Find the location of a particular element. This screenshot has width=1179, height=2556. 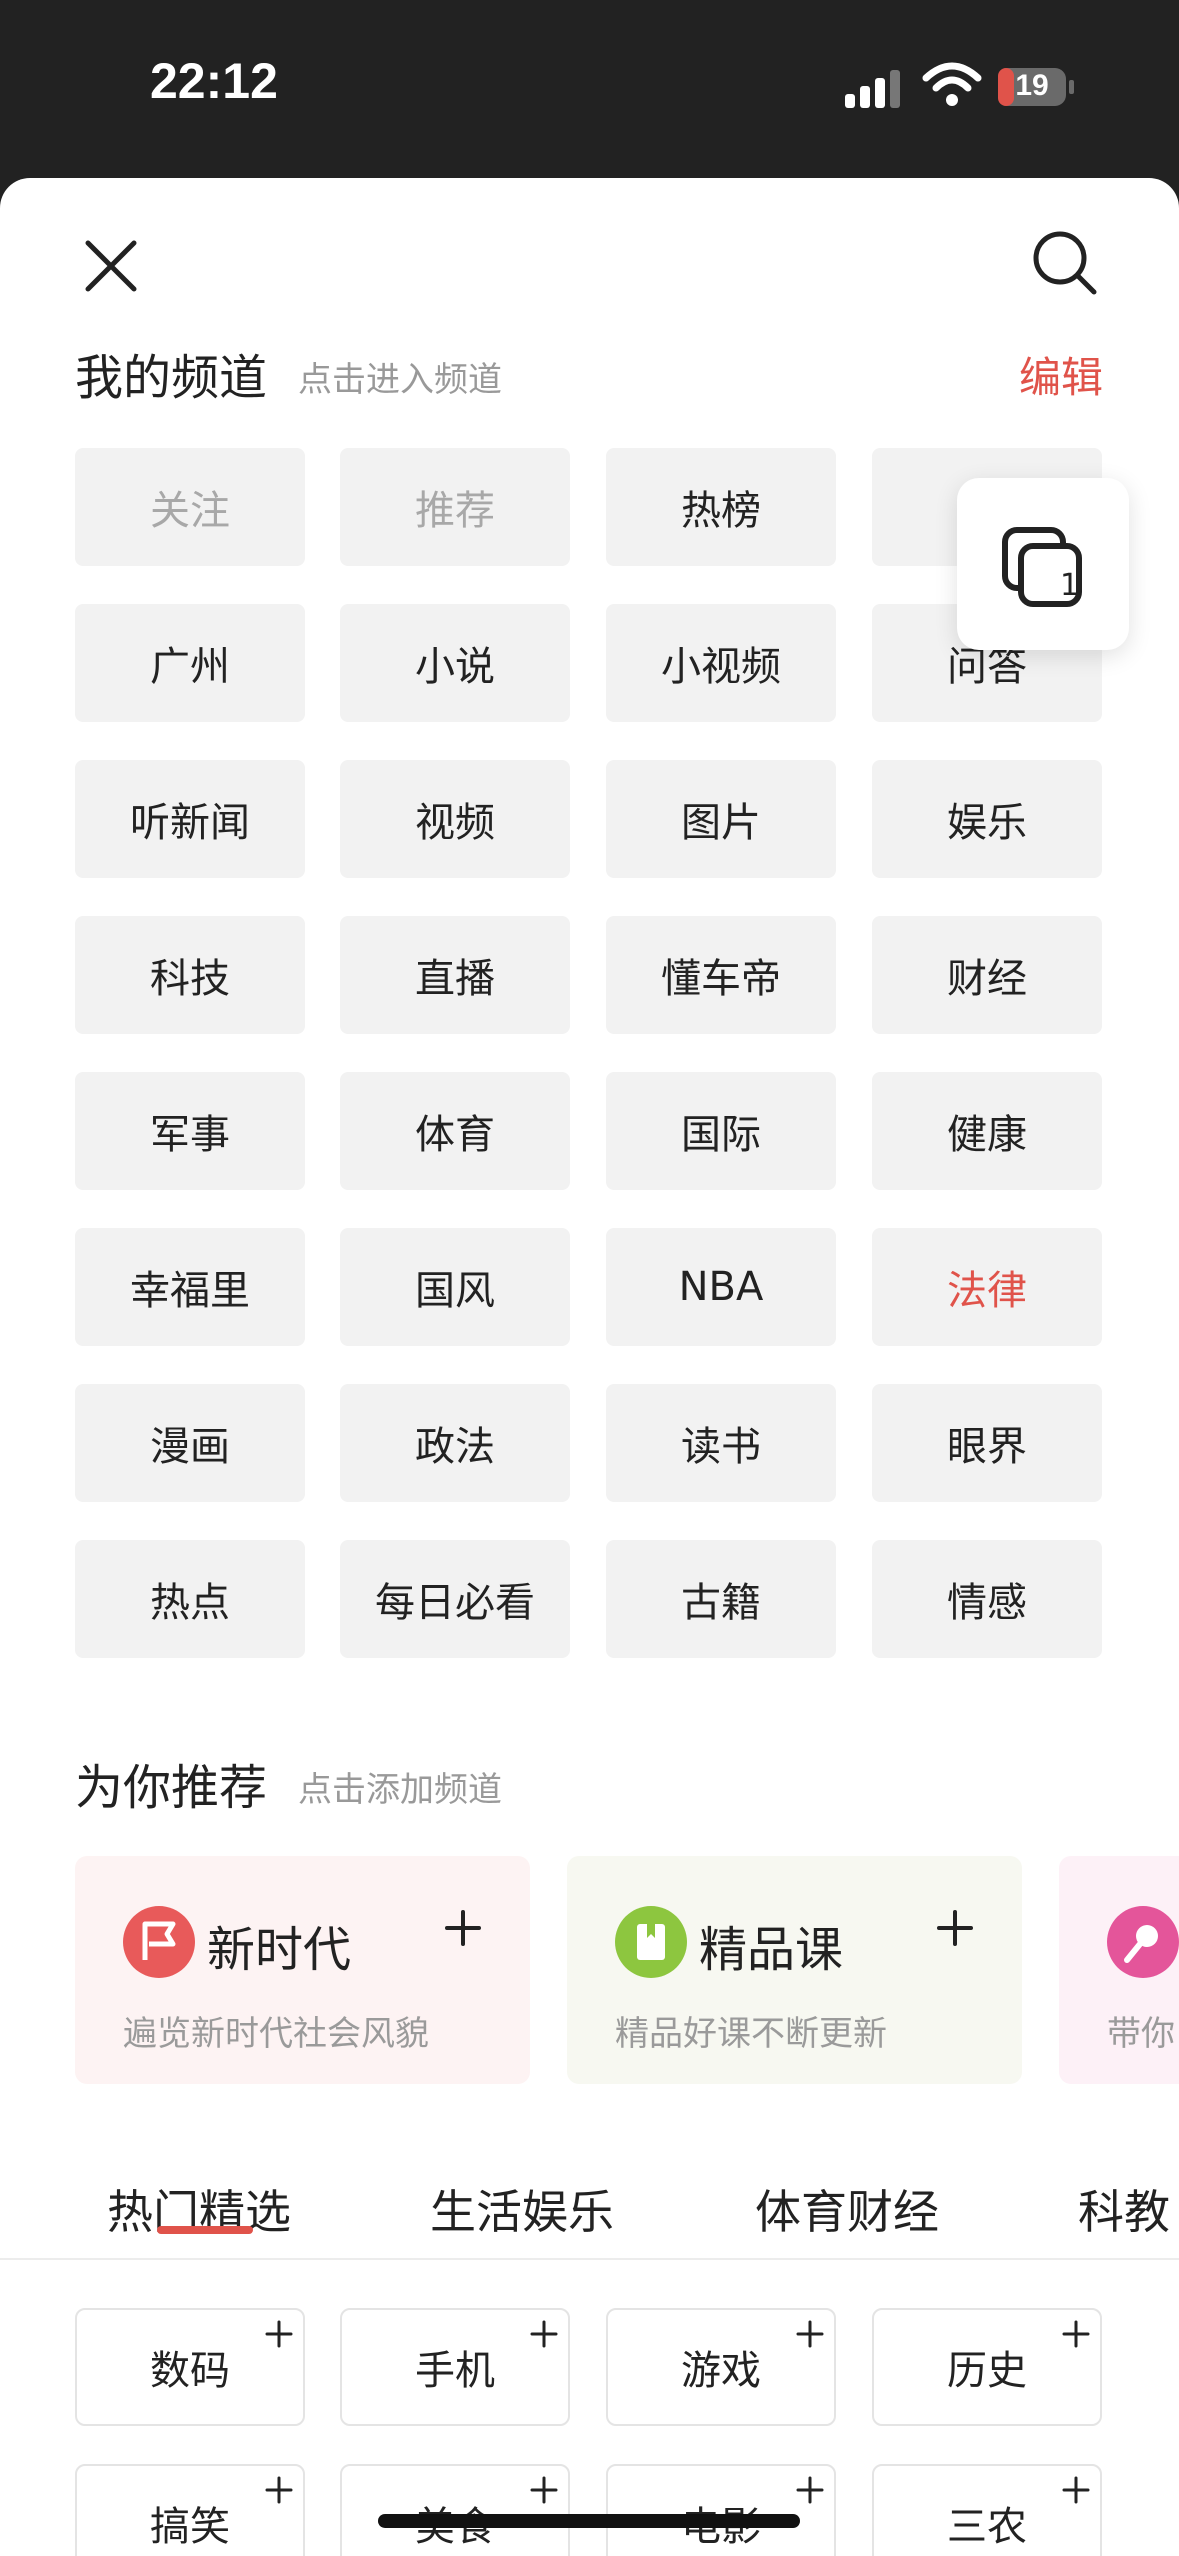

channel-tile: 每日必看 is located at coordinates (455, 1599).